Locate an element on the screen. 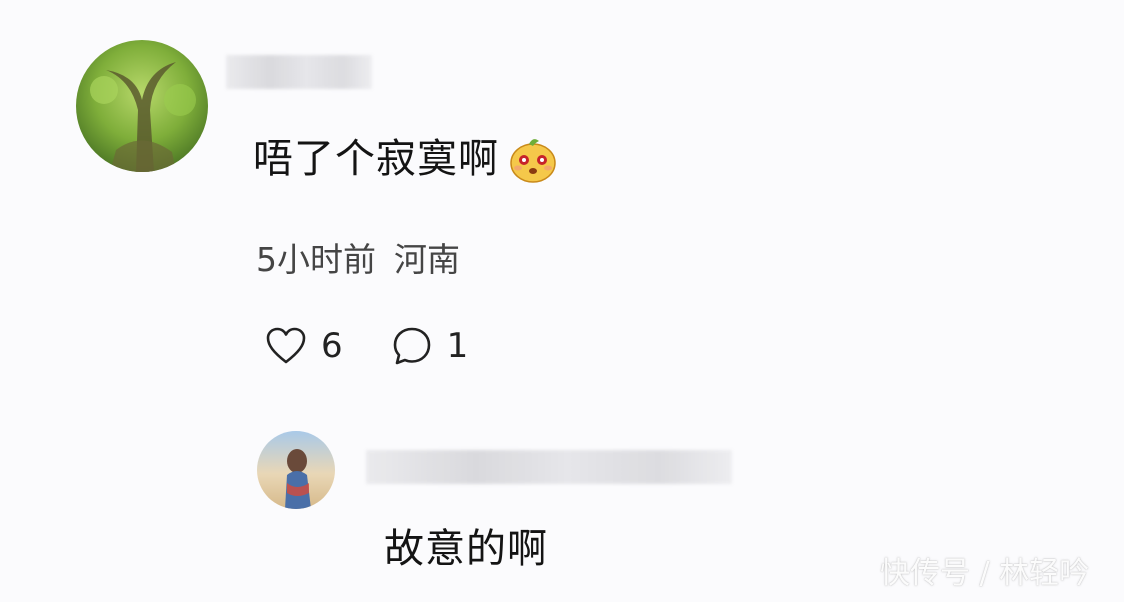  commenter-avatar is located at coordinates (142, 106).